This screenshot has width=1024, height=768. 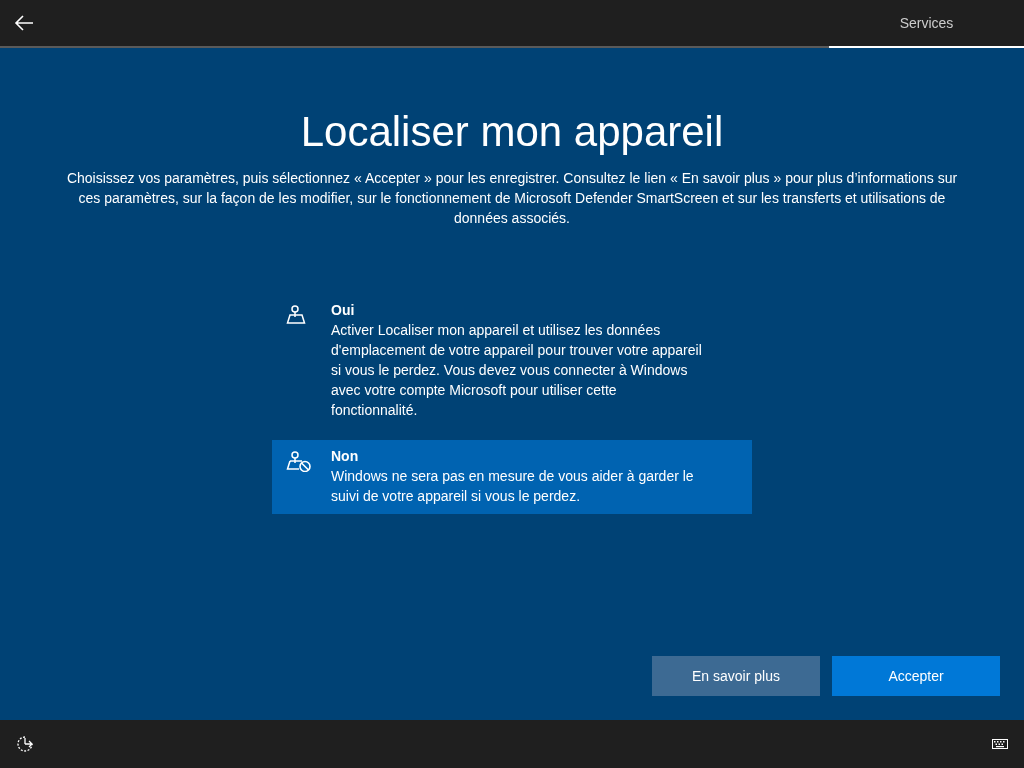 I want to click on map-pin-blocked-icon, so click(x=298, y=461).